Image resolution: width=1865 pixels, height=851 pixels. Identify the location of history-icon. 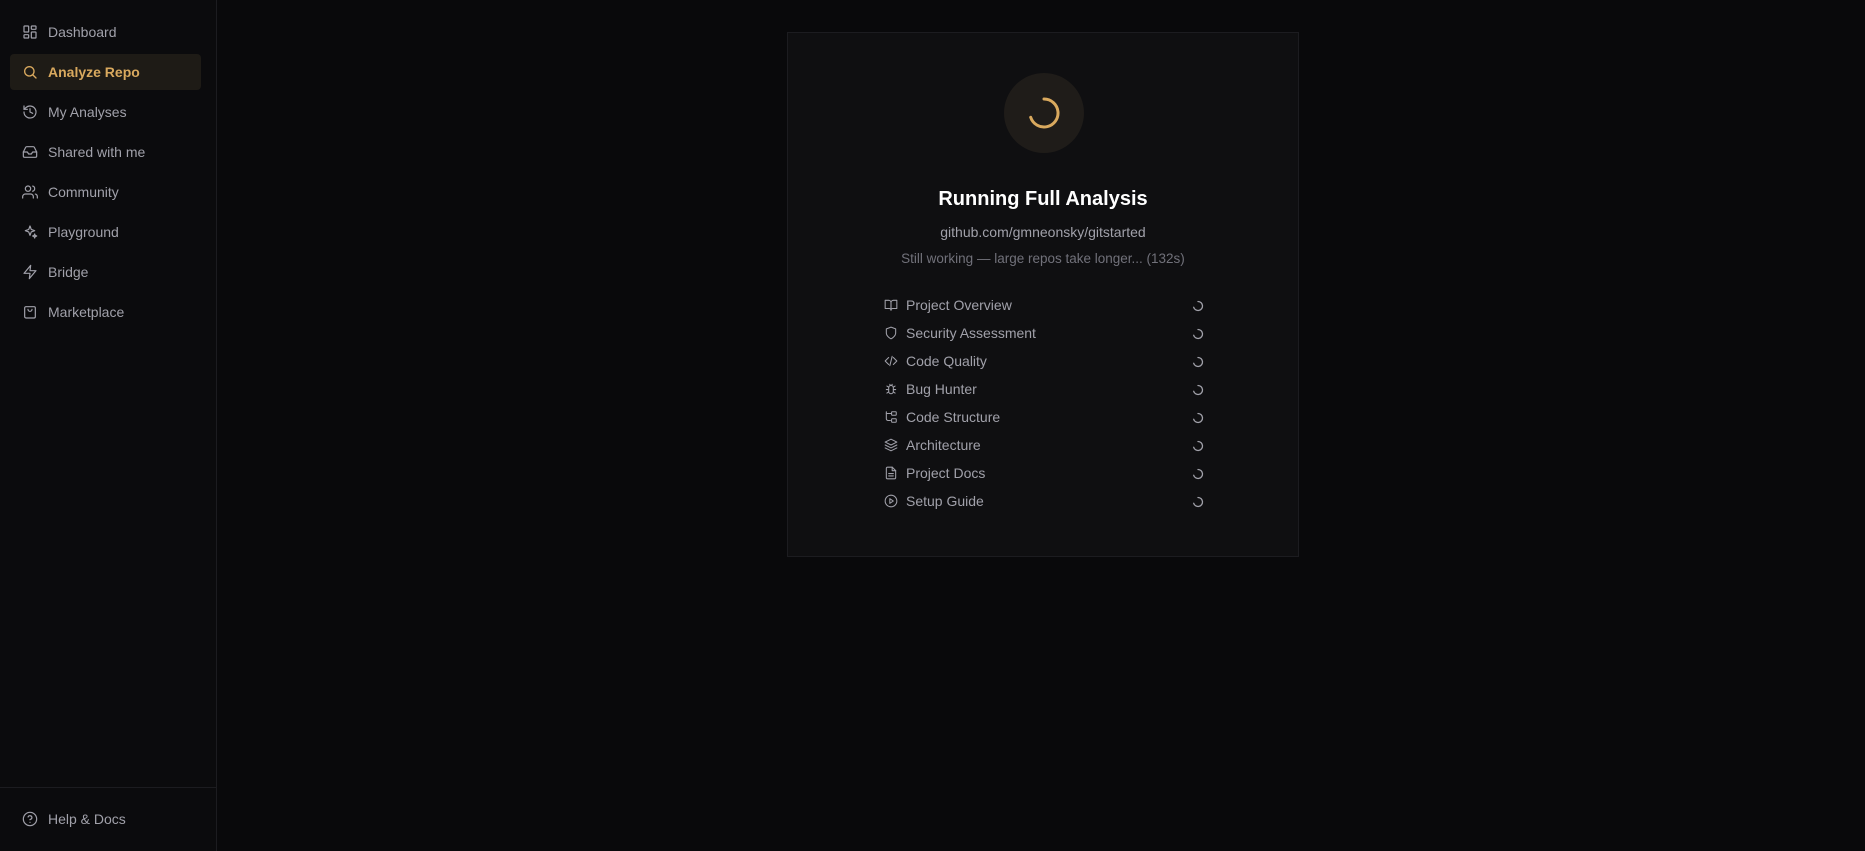
(30, 112).